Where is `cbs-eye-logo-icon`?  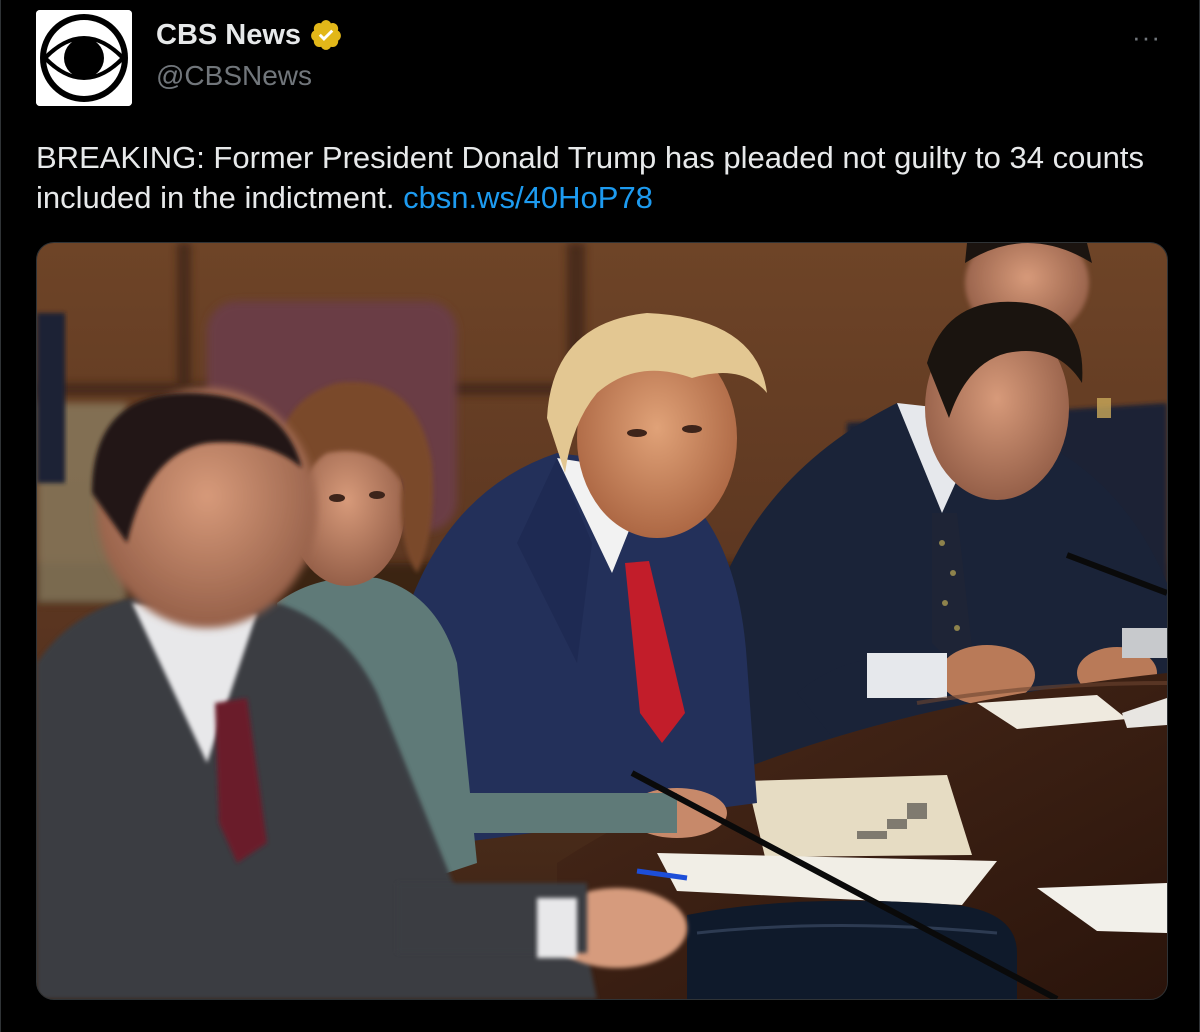 cbs-eye-logo-icon is located at coordinates (84, 58).